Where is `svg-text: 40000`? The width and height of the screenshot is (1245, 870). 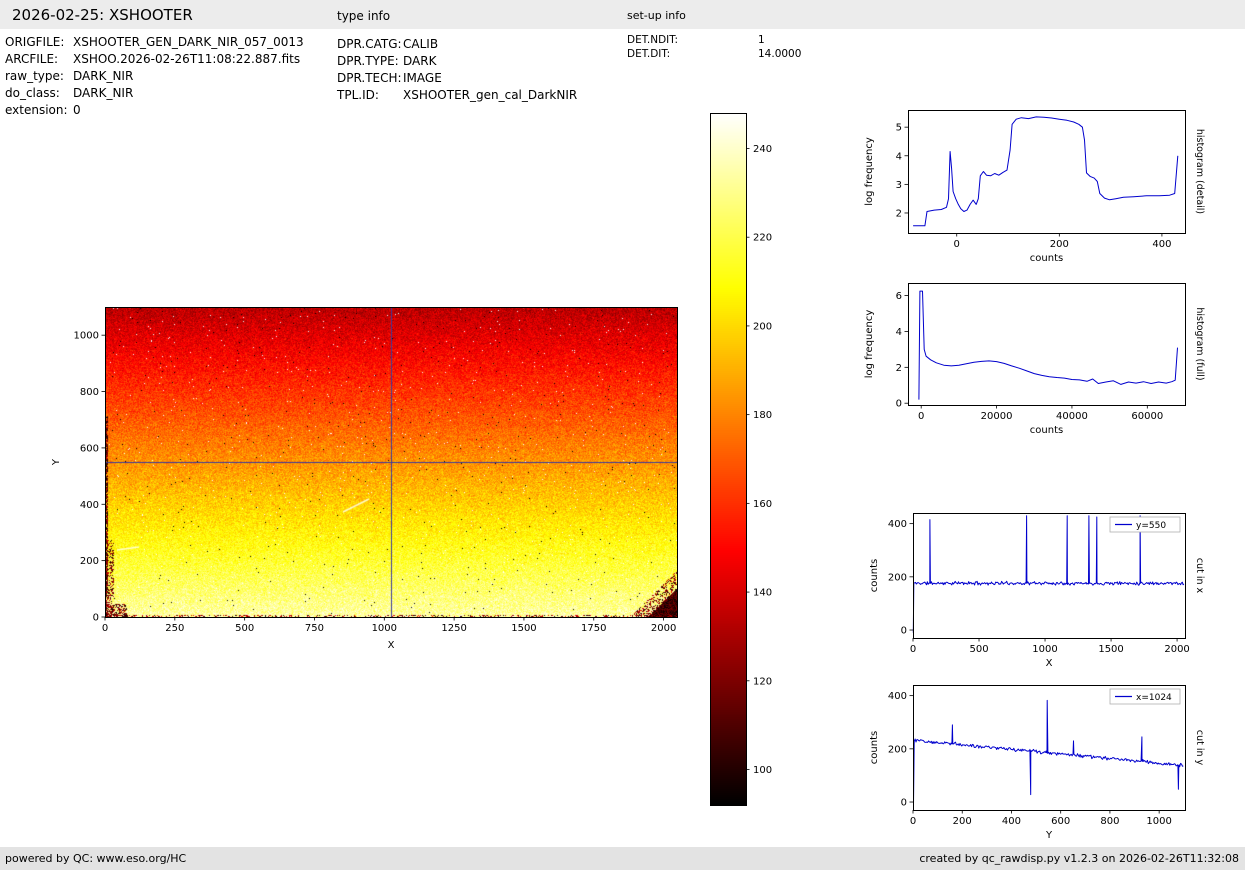
svg-text: 40000 is located at coordinates (1072, 416).